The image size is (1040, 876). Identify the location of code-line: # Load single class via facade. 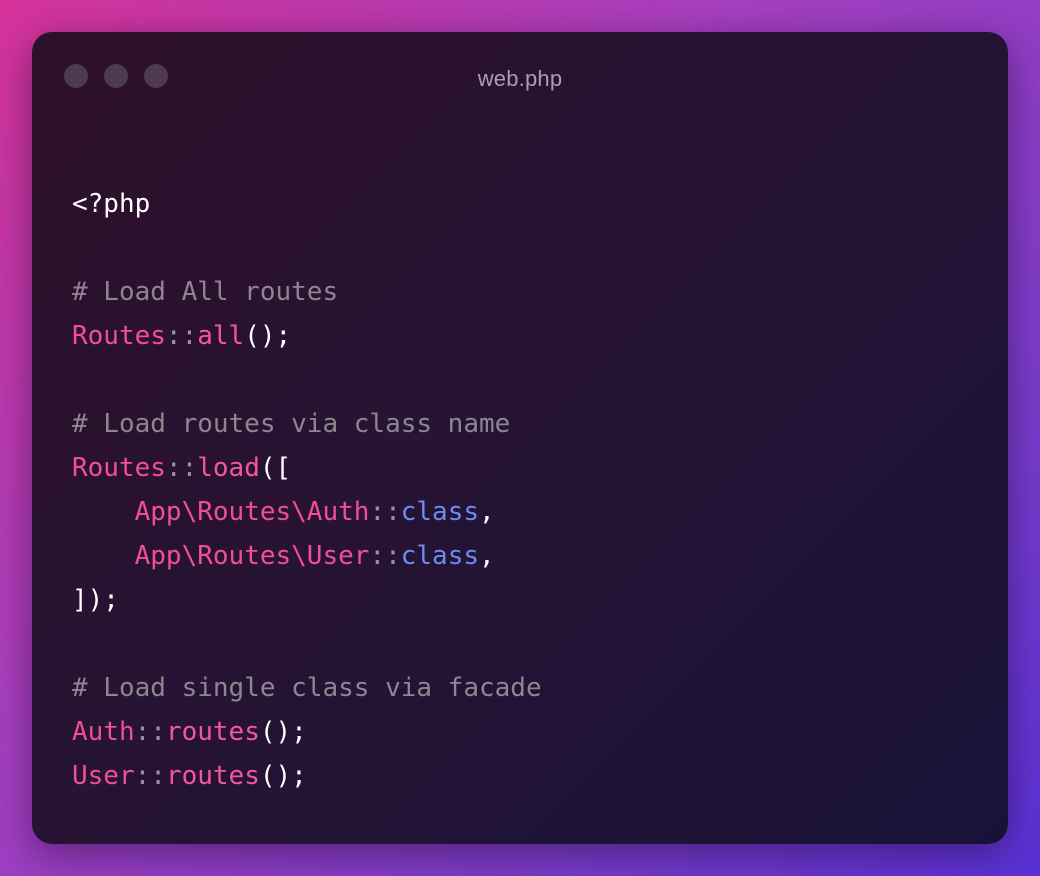
(307, 688).